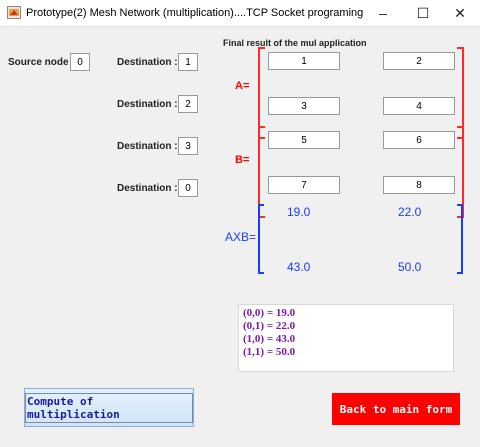 This screenshot has height=447, width=480. What do you see at coordinates (304, 106) in the screenshot?
I see `matrix-a-cell-10: 3` at bounding box center [304, 106].